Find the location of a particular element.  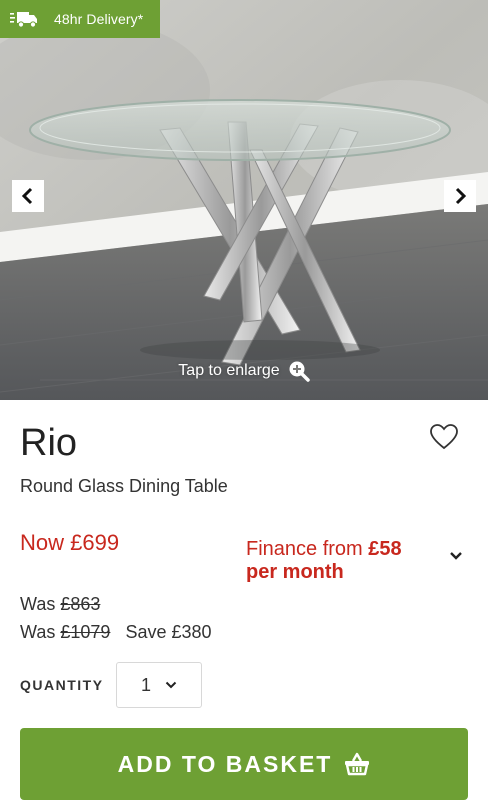

truck-icon is located at coordinates (23, 20).